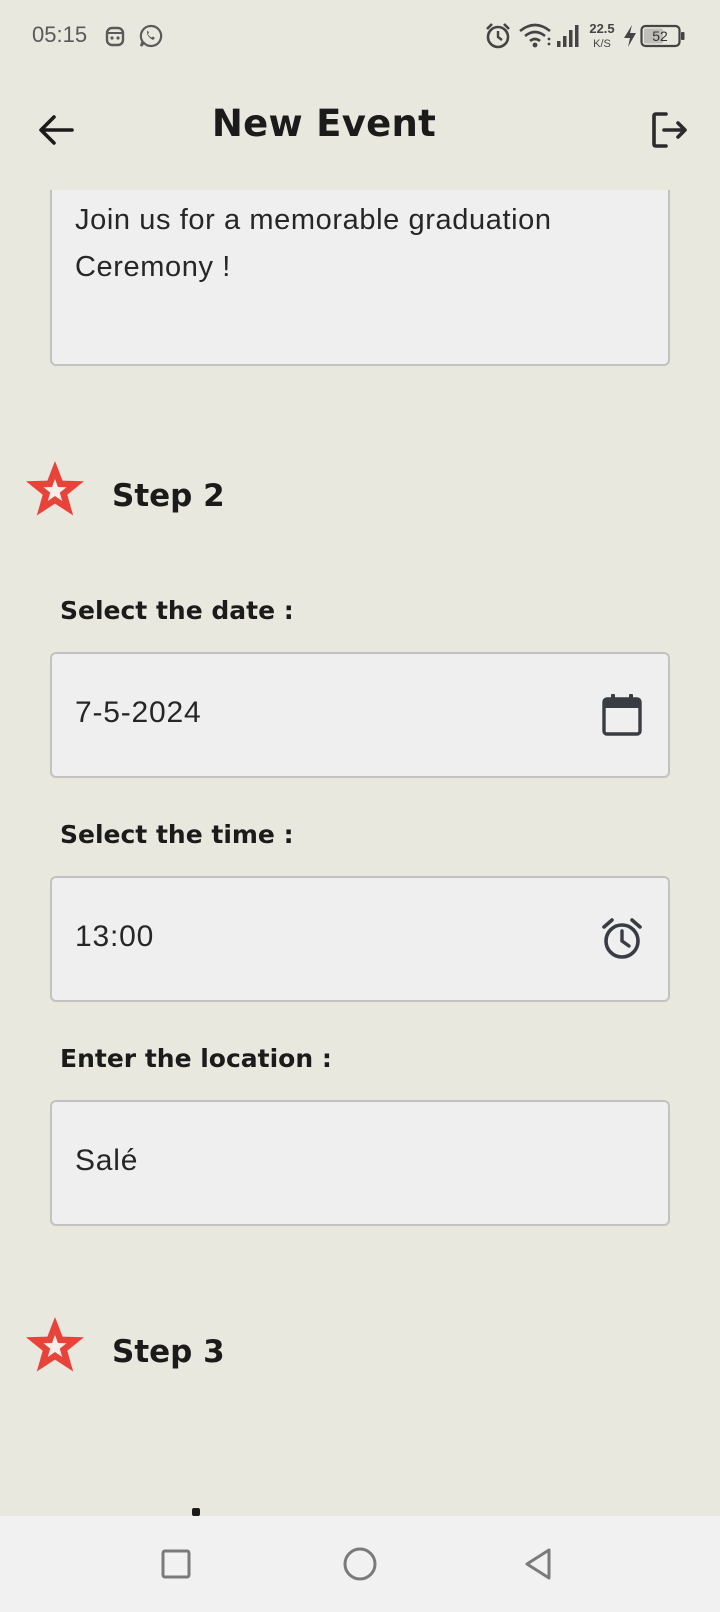  What do you see at coordinates (176, 1564) in the screenshot?
I see `recents-square-icon` at bounding box center [176, 1564].